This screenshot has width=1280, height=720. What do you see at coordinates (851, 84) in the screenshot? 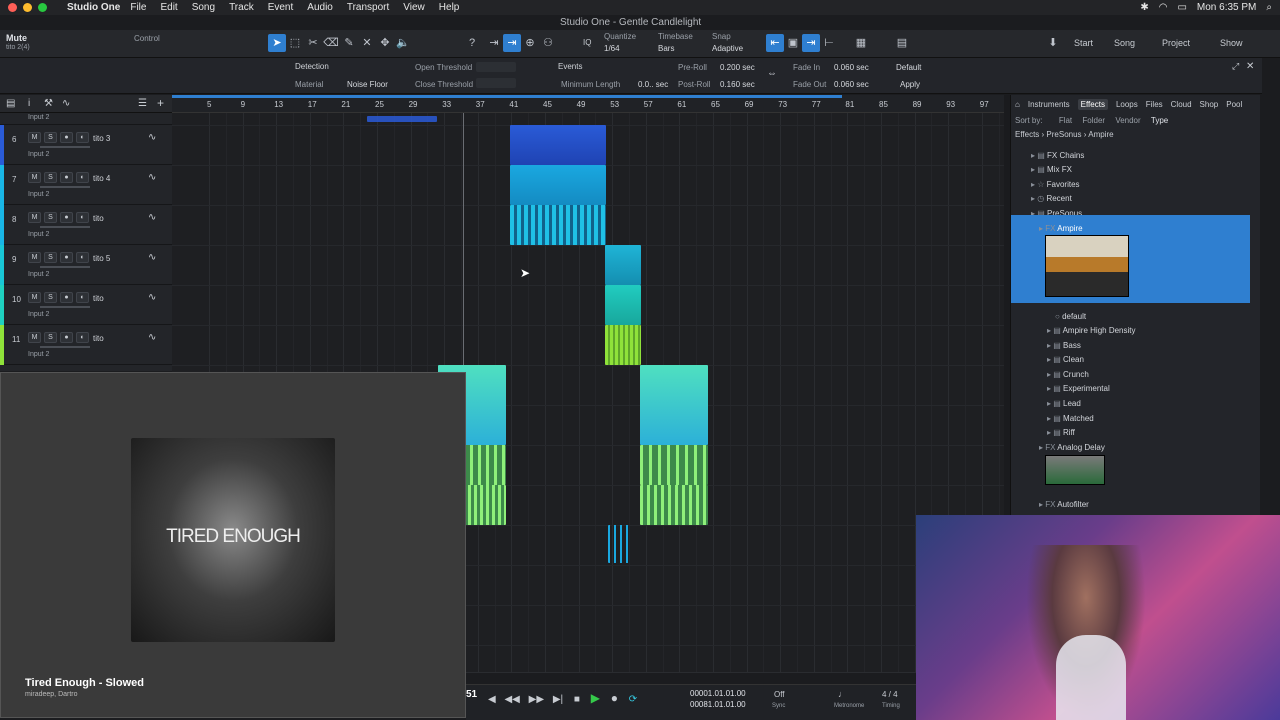
I see `fadeout-field: 0.060 sec` at bounding box center [851, 84].